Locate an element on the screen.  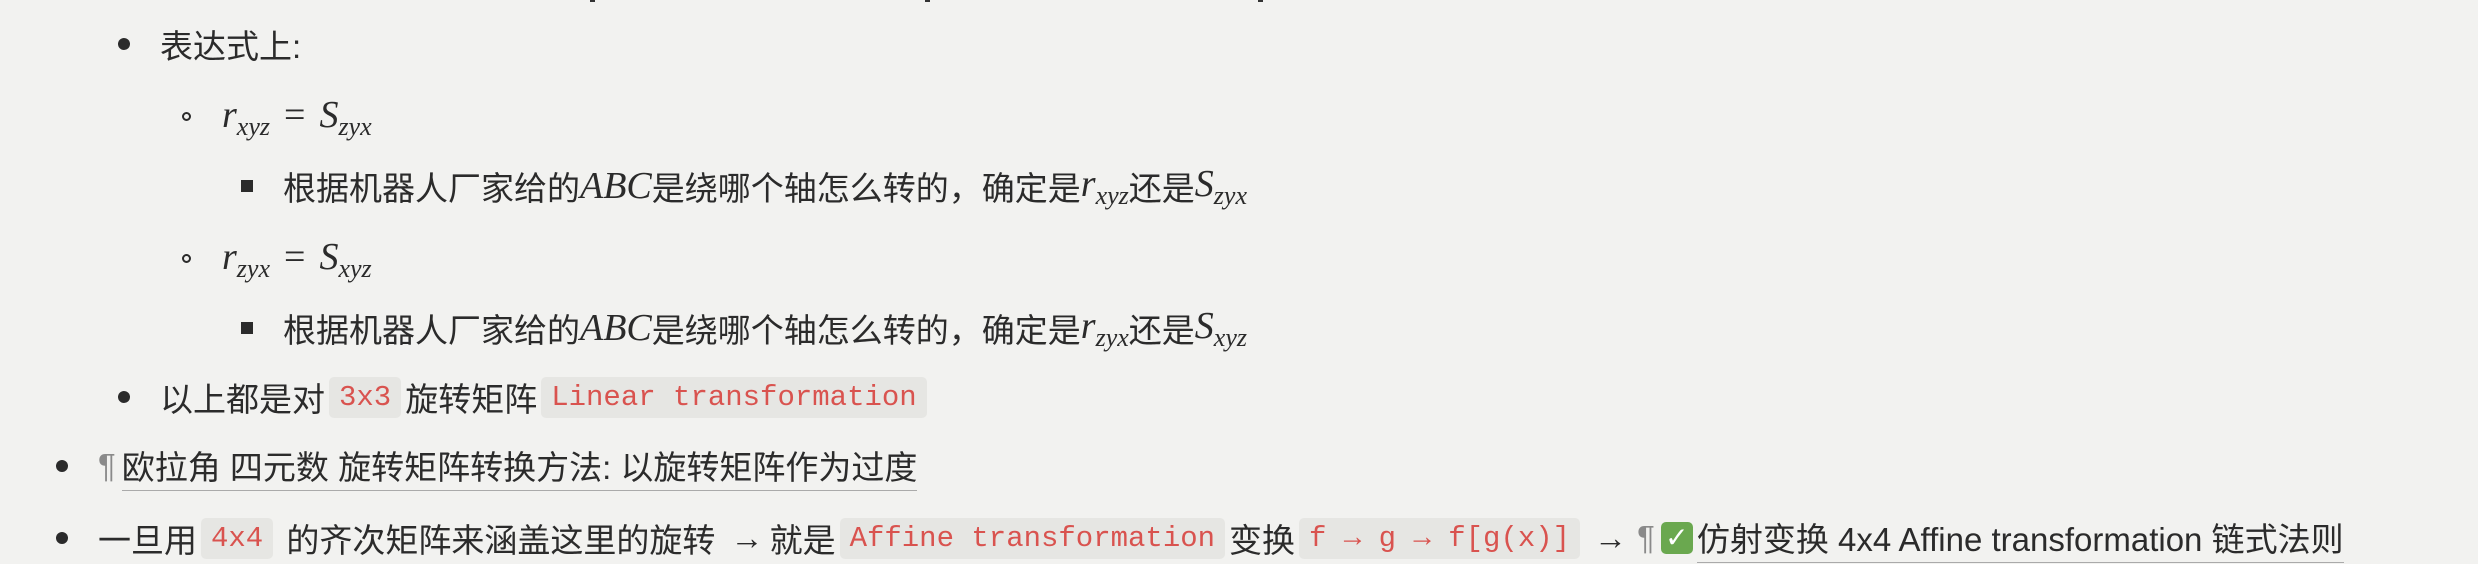
text-segment: 旋转矩阵 is located at coordinates (471, 399).